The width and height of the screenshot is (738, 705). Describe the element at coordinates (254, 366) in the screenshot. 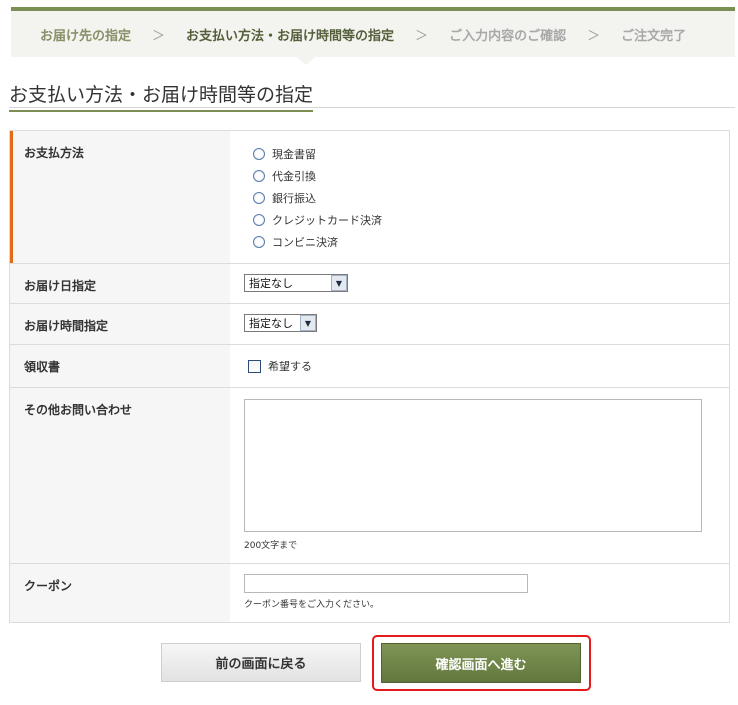

I see `receipt-checkbox` at that location.